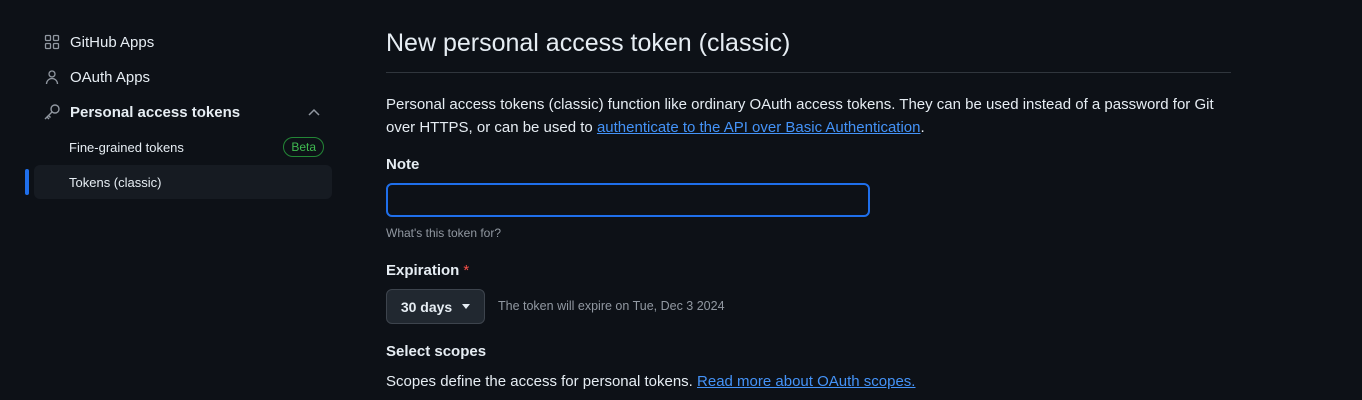 The height and width of the screenshot is (400, 1362). Describe the element at coordinates (466, 270) in the screenshot. I see `required-mark: *` at that location.